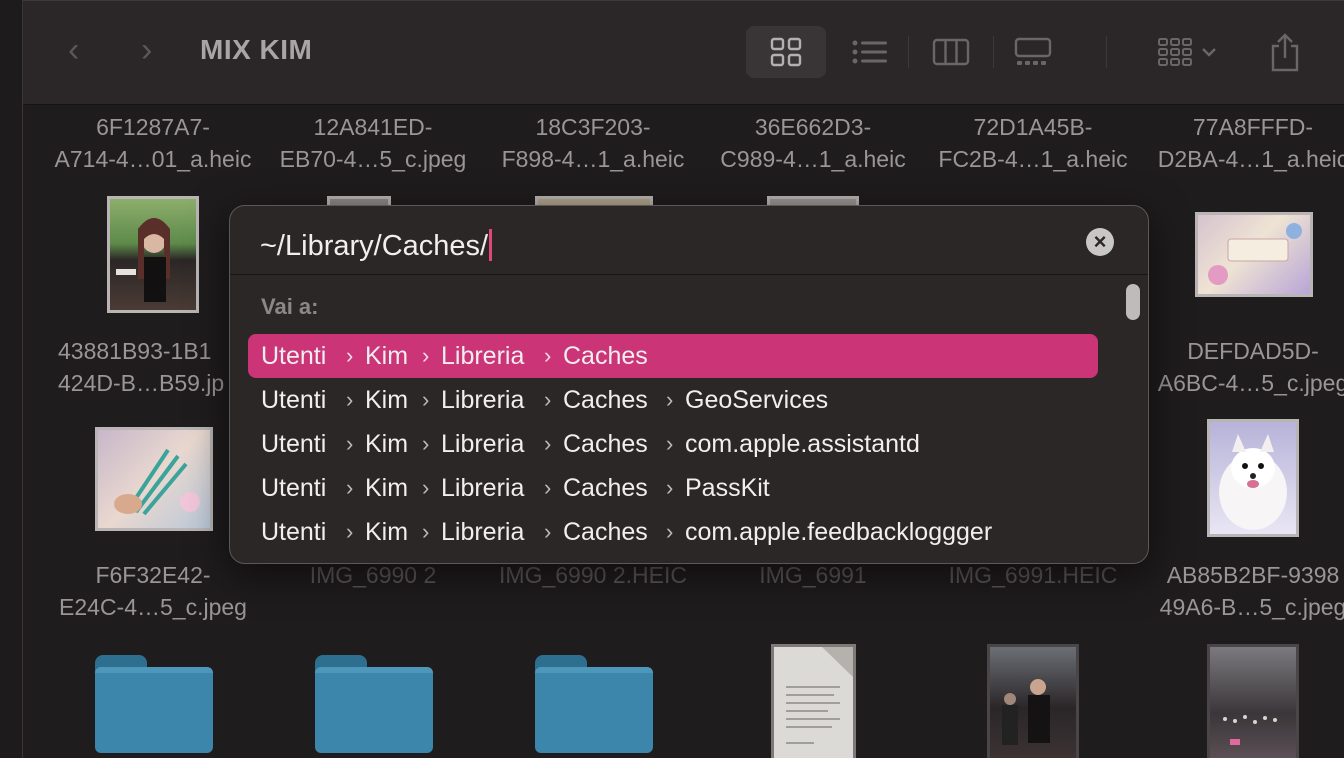 The width and height of the screenshot is (1344, 758). I want to click on list-view-icon, so click(869, 52).